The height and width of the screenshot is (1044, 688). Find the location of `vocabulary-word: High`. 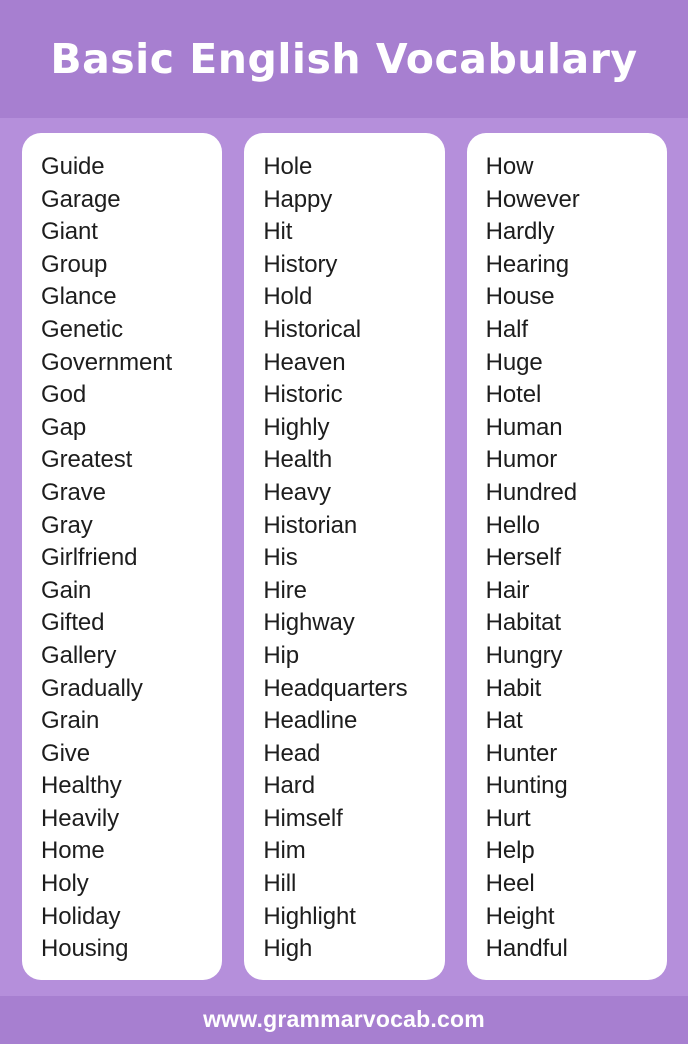

vocabulary-word: High is located at coordinates (288, 949).